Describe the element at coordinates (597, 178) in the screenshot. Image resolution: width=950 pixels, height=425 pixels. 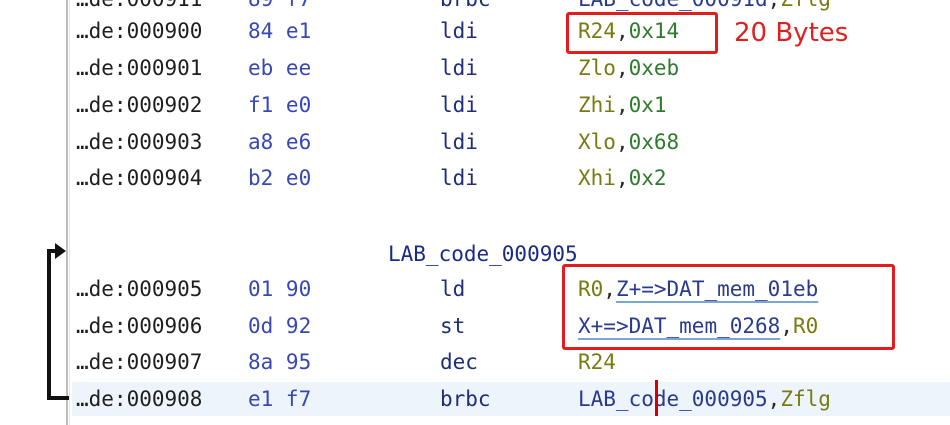
I see `operand: Xhi` at that location.